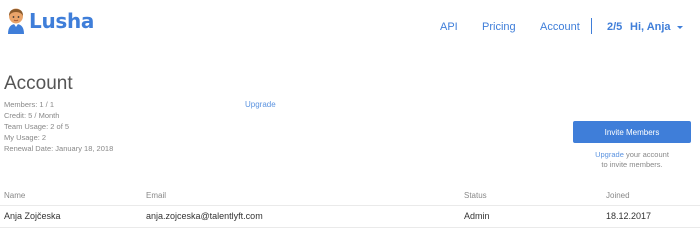  I want to click on lusha-logo: Lusha, so click(50, 21).